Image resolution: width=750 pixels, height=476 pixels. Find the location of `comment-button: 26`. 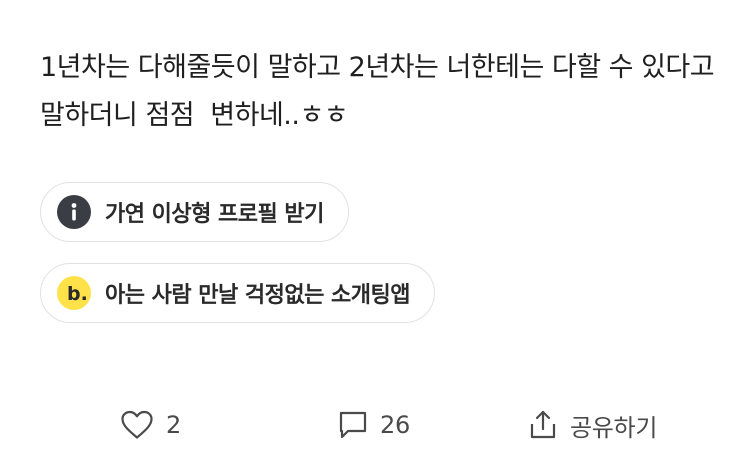

comment-button: 26 is located at coordinates (374, 425).